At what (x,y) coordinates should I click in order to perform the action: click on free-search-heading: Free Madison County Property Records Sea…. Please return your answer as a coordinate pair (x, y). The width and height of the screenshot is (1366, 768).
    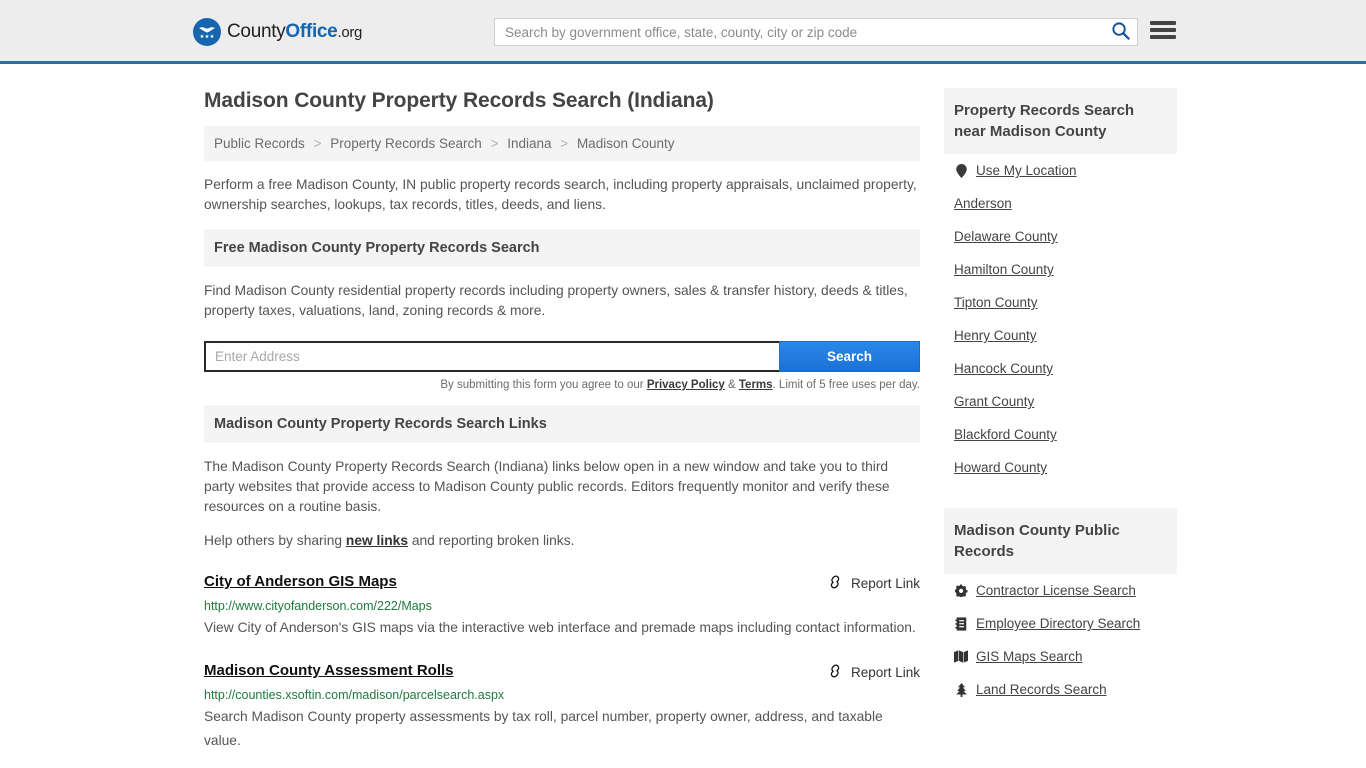
    Looking at the image, I should click on (562, 248).